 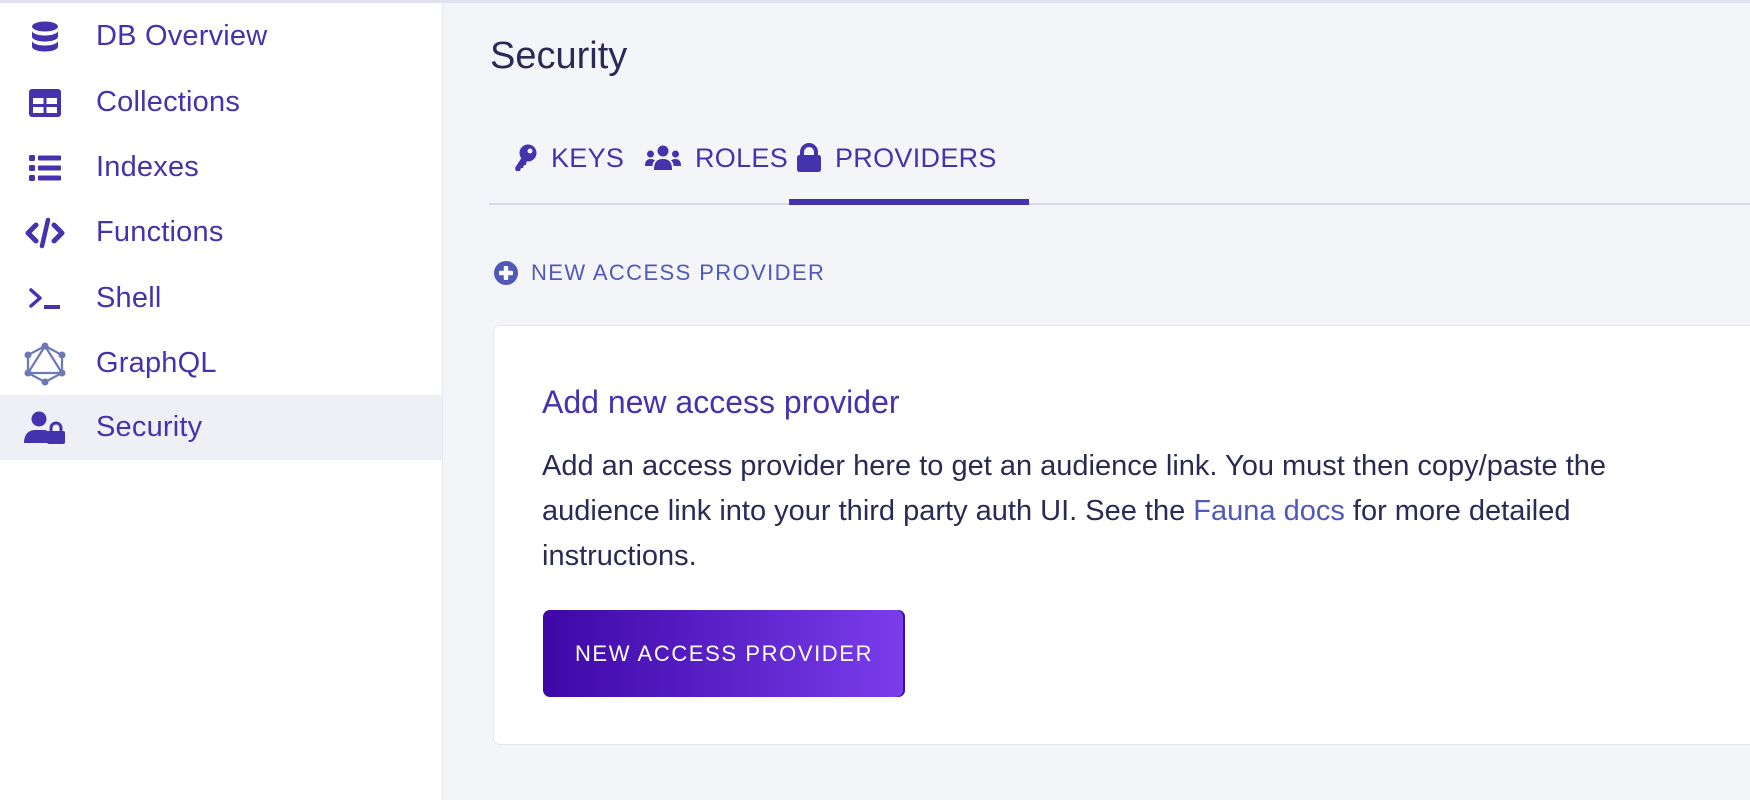 What do you see at coordinates (1119, 159) in the screenshot?
I see `tab-bar: KEYS ROLES PROVIDERS` at bounding box center [1119, 159].